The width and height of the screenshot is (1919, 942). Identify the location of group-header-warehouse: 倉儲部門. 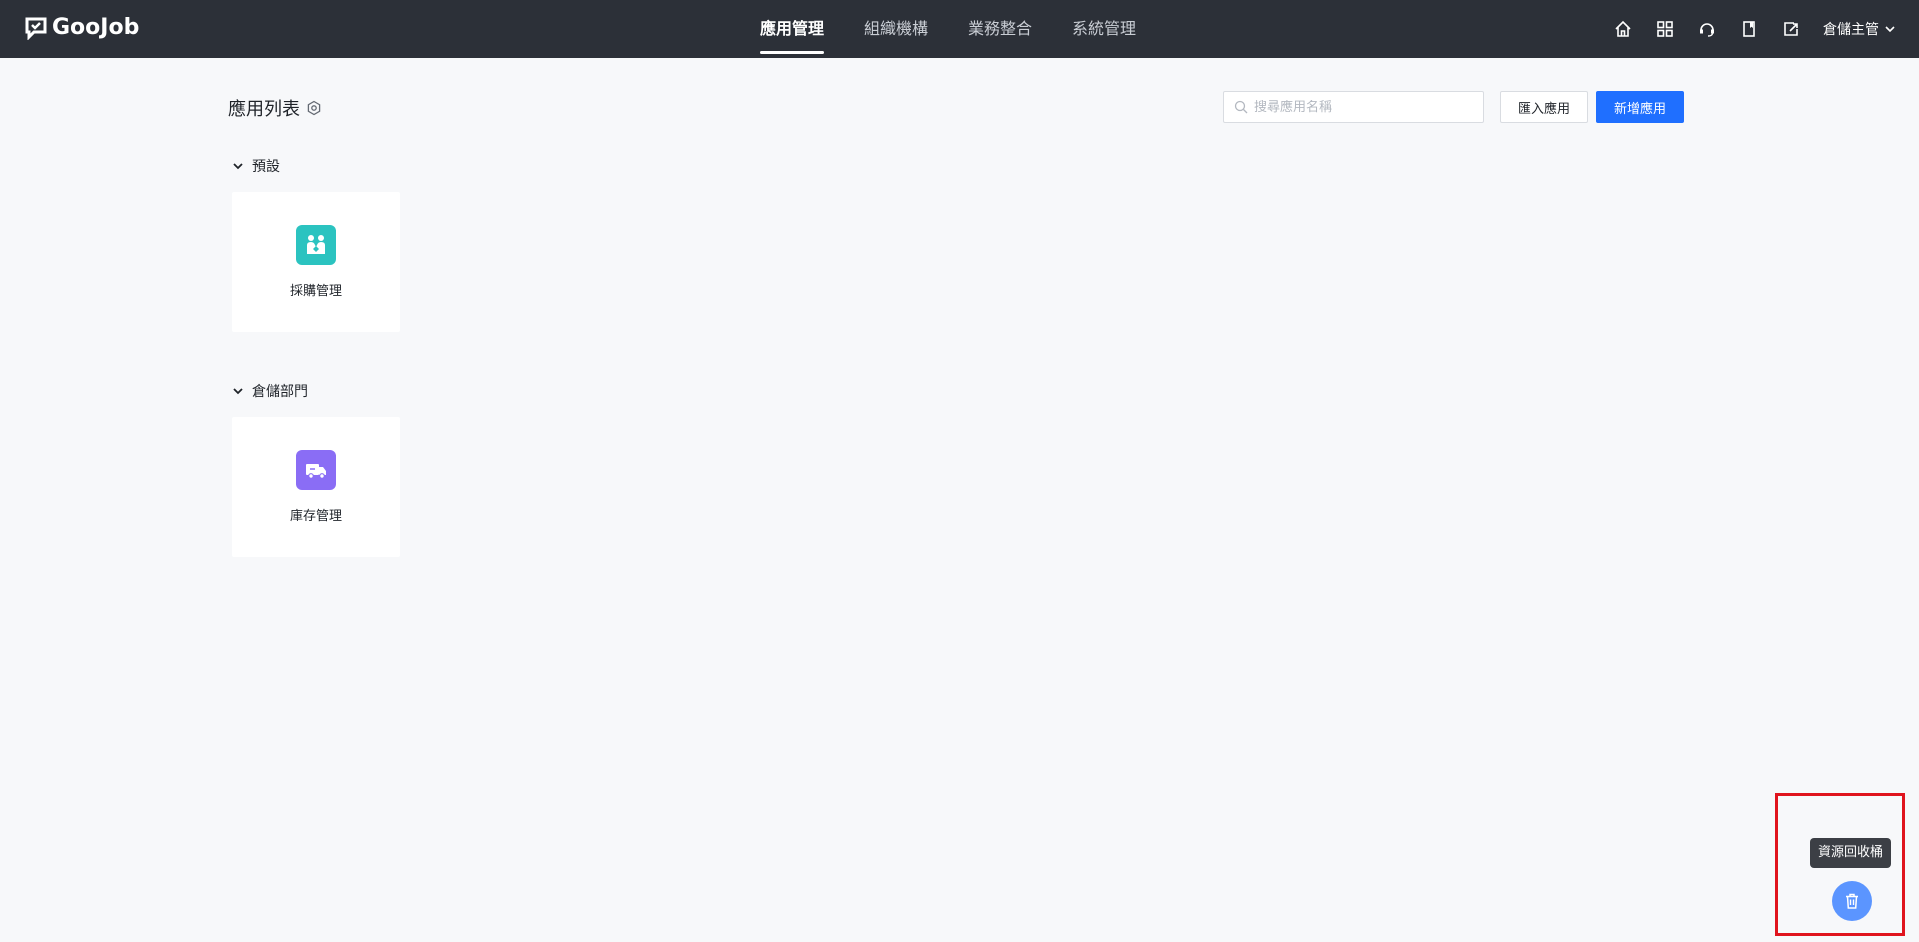
(270, 391).